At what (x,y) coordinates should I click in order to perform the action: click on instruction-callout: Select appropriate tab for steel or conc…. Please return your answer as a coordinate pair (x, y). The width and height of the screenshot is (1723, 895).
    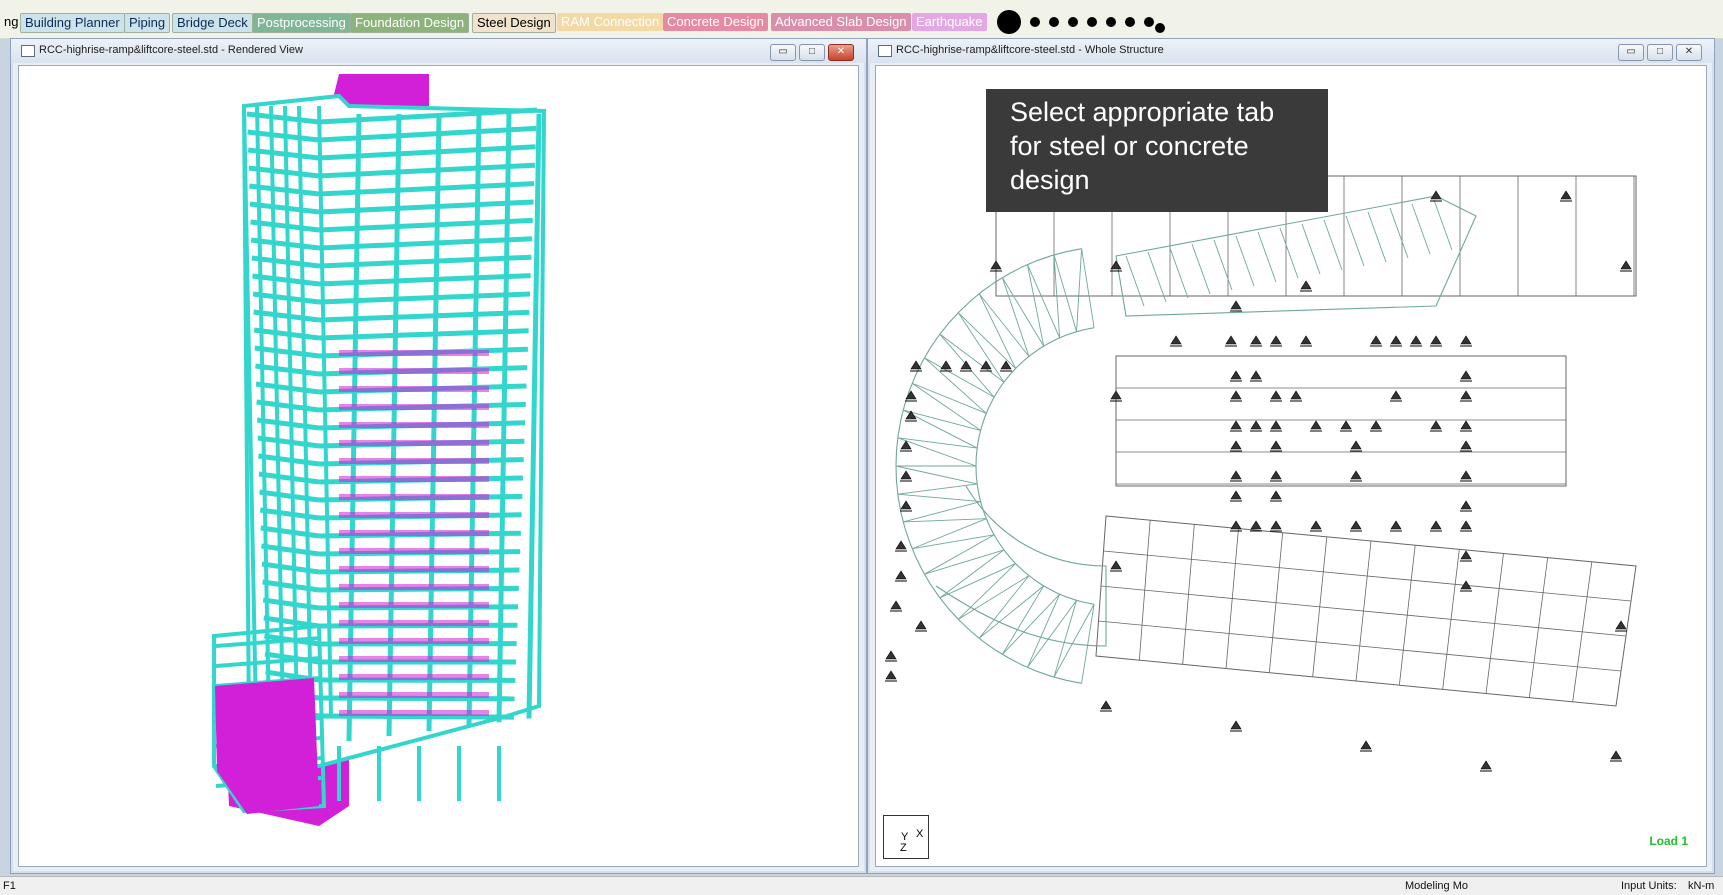
    Looking at the image, I should click on (1157, 150).